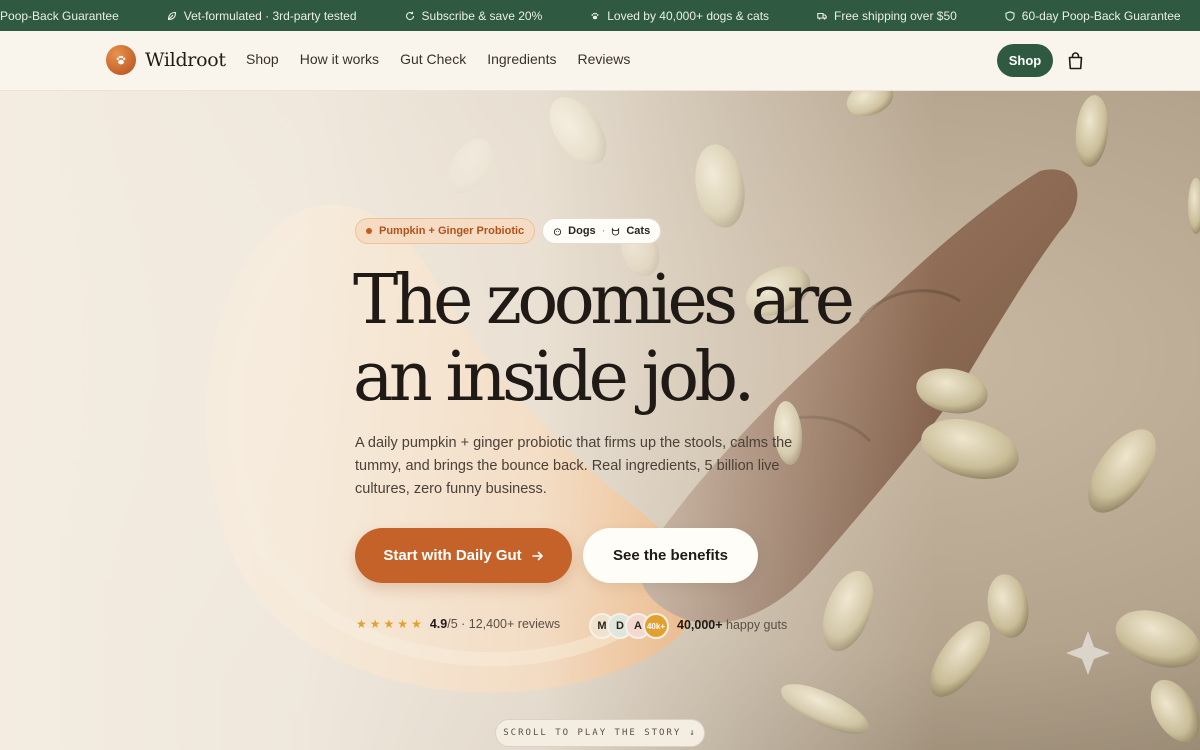 Image resolution: width=1200 pixels, height=750 pixels. I want to click on rating-text: 4.9/5 · 12,400+ reviews, so click(495, 624).